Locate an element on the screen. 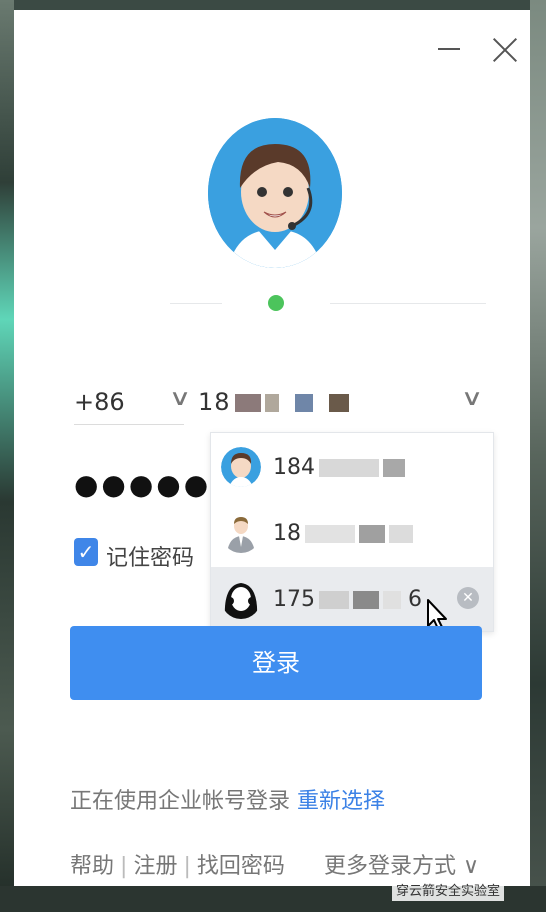 The image size is (546, 912). phone-input: 18 is located at coordinates (273, 402).